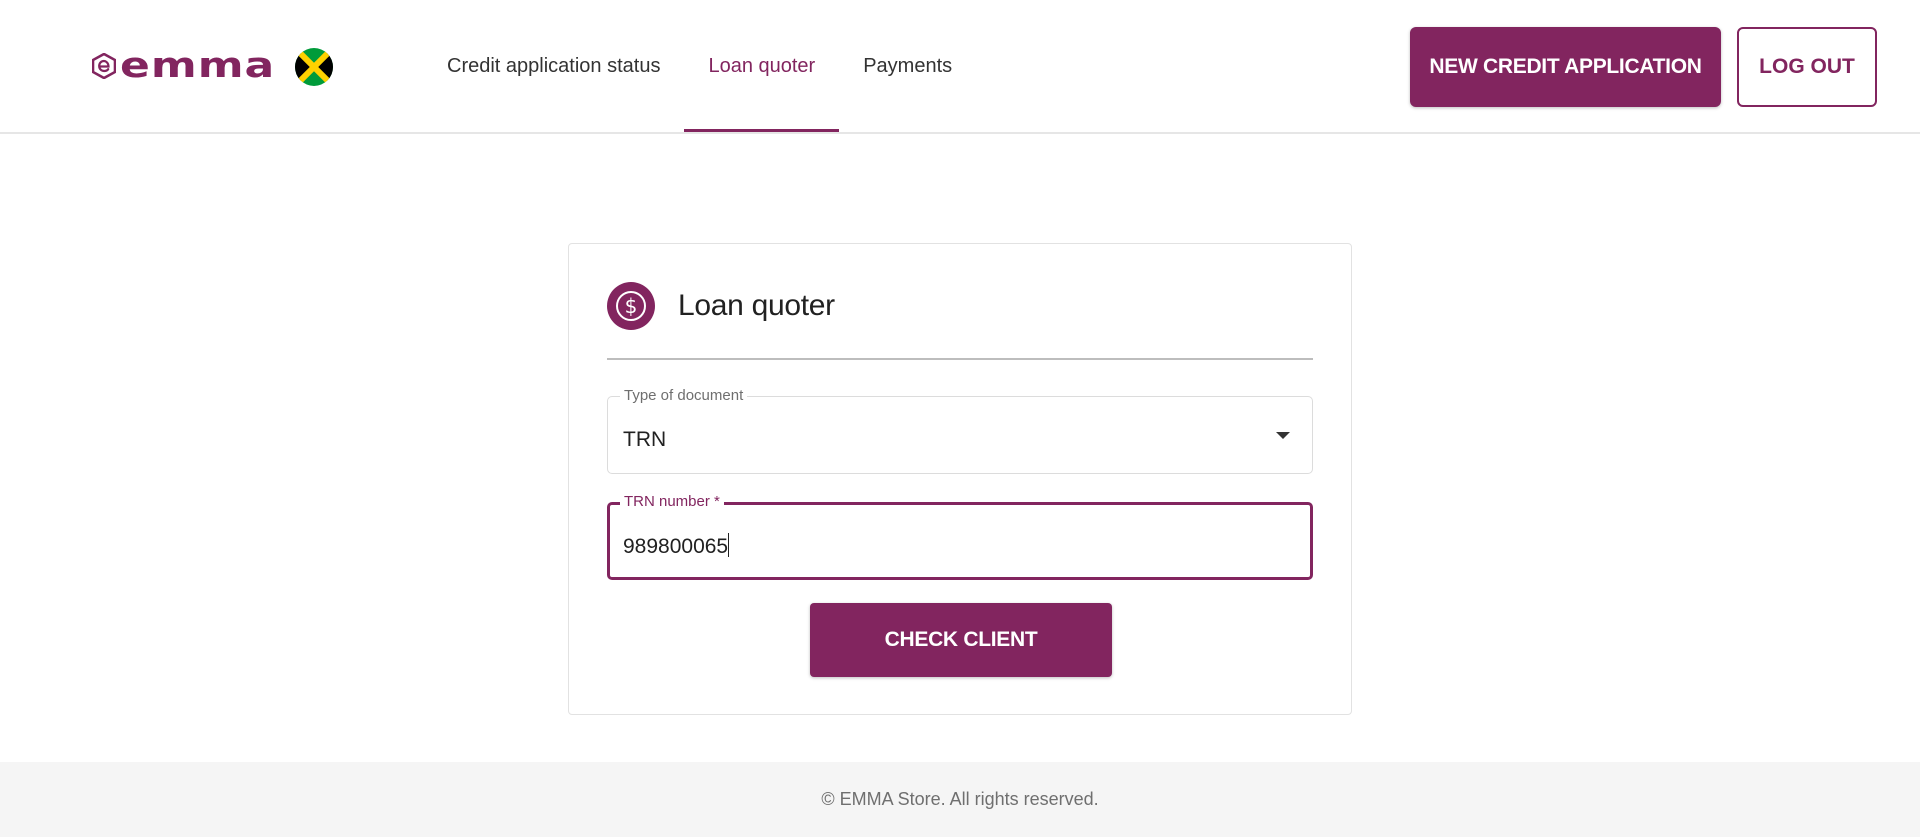 This screenshot has height=837, width=1920. Describe the element at coordinates (717, 501) in the screenshot. I see `required-mark: *` at that location.